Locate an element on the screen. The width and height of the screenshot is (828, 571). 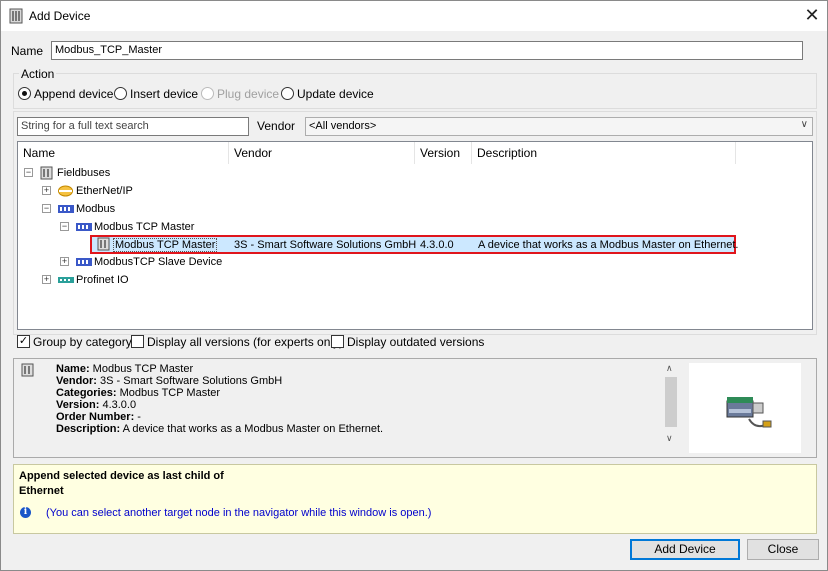
info-scrollbar: ∧ ∨ is located at coordinates (671, 405).